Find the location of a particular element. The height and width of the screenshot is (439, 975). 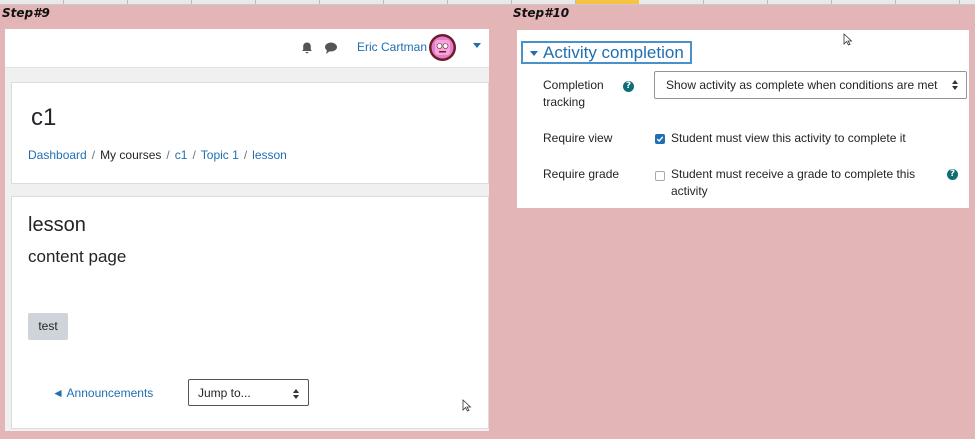

activity-completion-section-header: Activity completion is located at coordinates (606, 52).